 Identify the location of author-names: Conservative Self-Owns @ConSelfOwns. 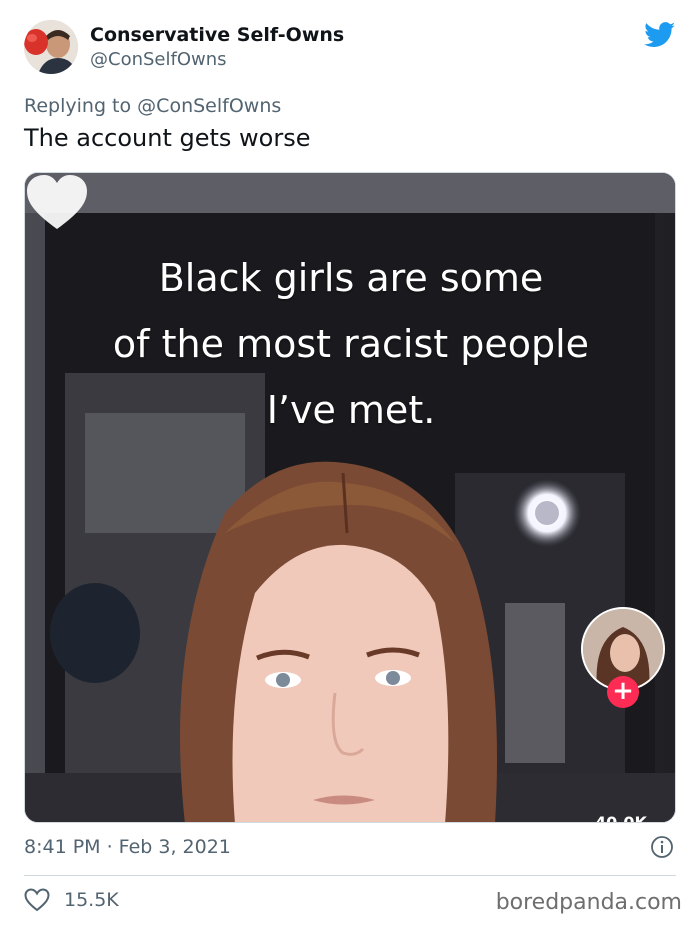
(217, 48).